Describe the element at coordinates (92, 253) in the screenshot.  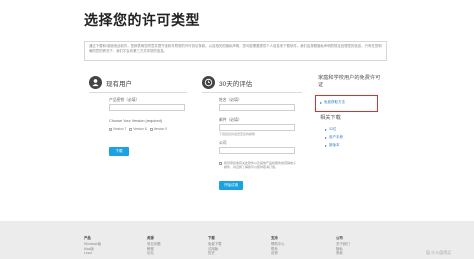
I see `footer-link: Linux` at that location.